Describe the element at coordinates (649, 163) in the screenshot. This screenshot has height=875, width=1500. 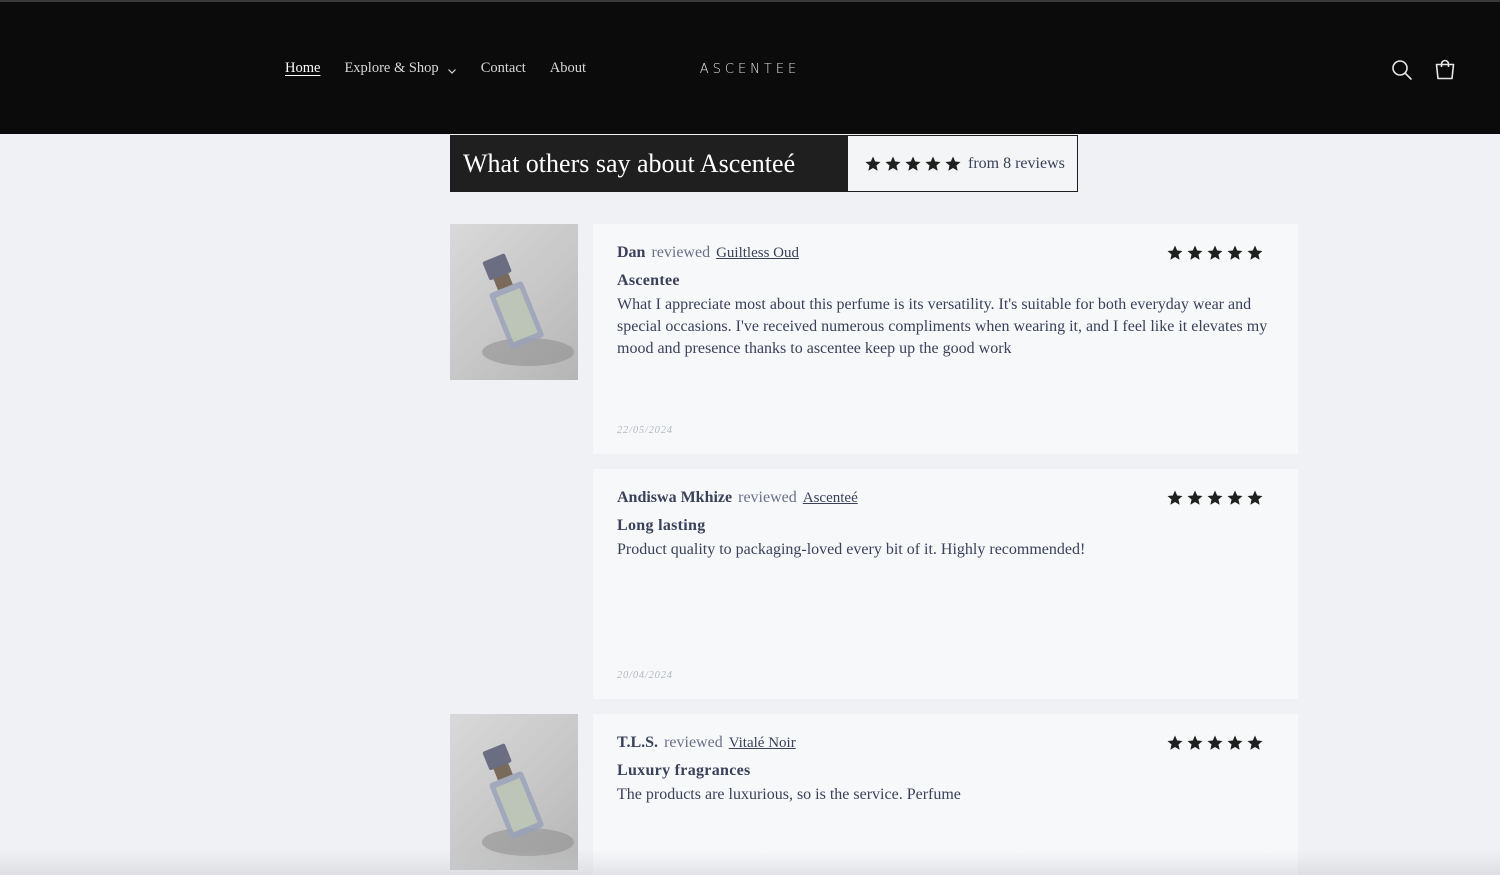
I see `reviews-heading: What others say about Ascenteé` at that location.